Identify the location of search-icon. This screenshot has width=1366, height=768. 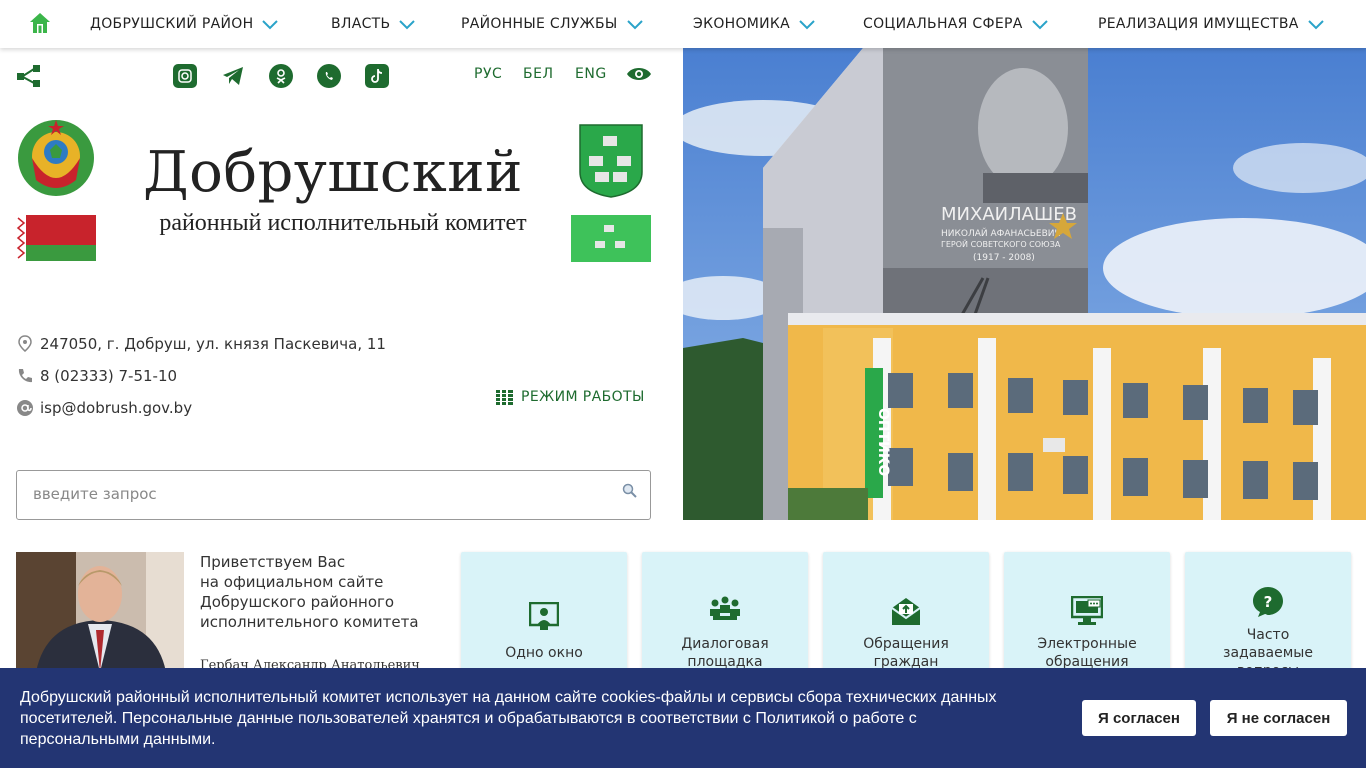
(630, 491).